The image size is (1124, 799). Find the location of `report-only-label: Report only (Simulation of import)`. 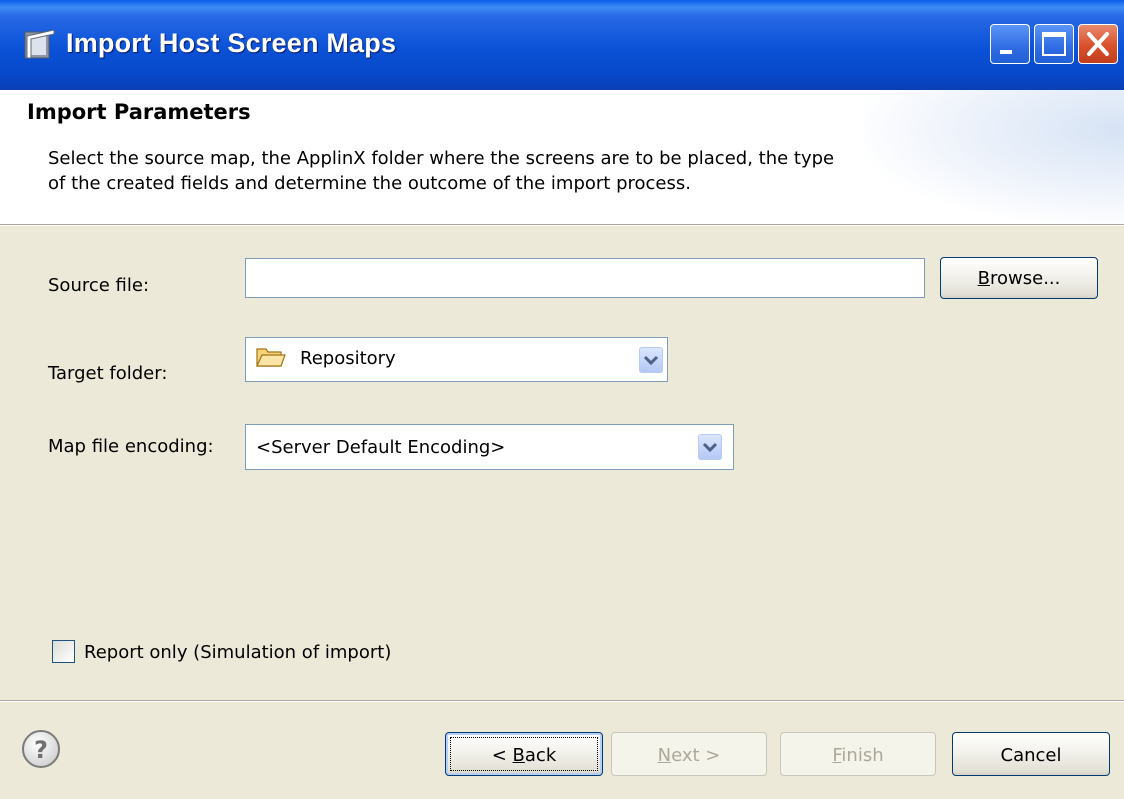

report-only-label: Report only (Simulation of import) is located at coordinates (237, 652).